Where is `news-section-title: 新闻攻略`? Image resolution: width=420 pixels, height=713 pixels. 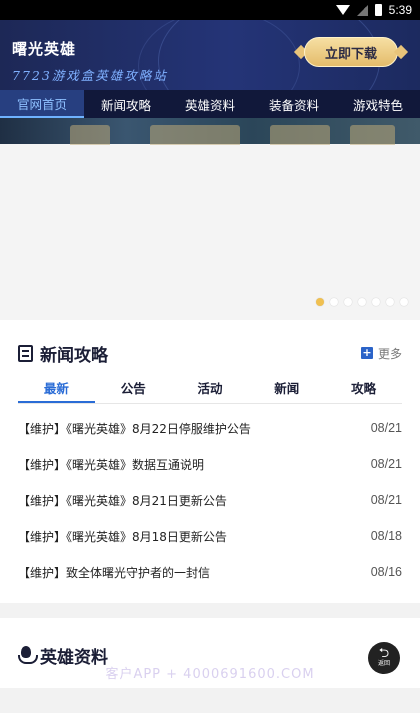 news-section-title: 新闻攻略 is located at coordinates (74, 355).